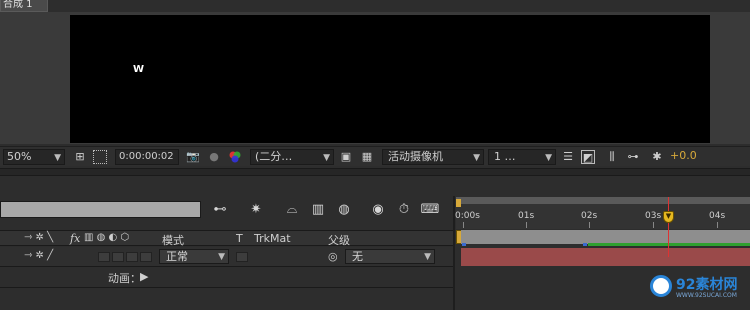 The width and height of the screenshot is (750, 310). I want to click on watermark-logo-icon, so click(661, 286).